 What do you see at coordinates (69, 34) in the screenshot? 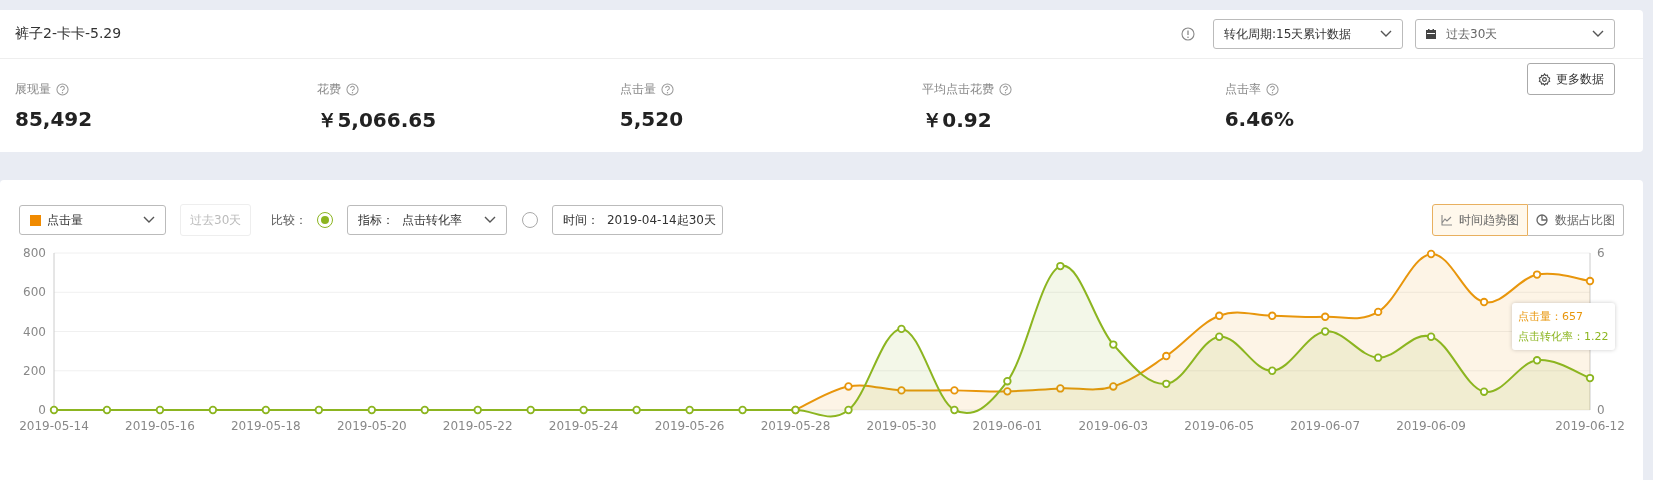
I see `campaign-title: 裤子2-卡卡-5.29` at bounding box center [69, 34].